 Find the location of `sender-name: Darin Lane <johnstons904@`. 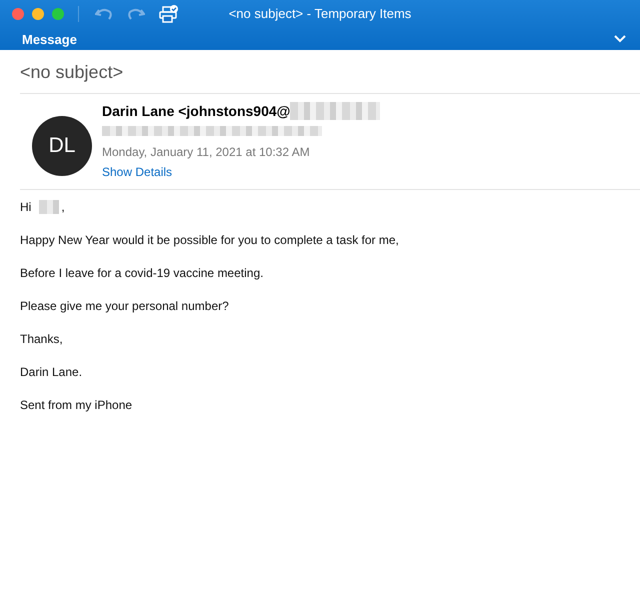

sender-name: Darin Lane <johnstons904@ is located at coordinates (196, 111).